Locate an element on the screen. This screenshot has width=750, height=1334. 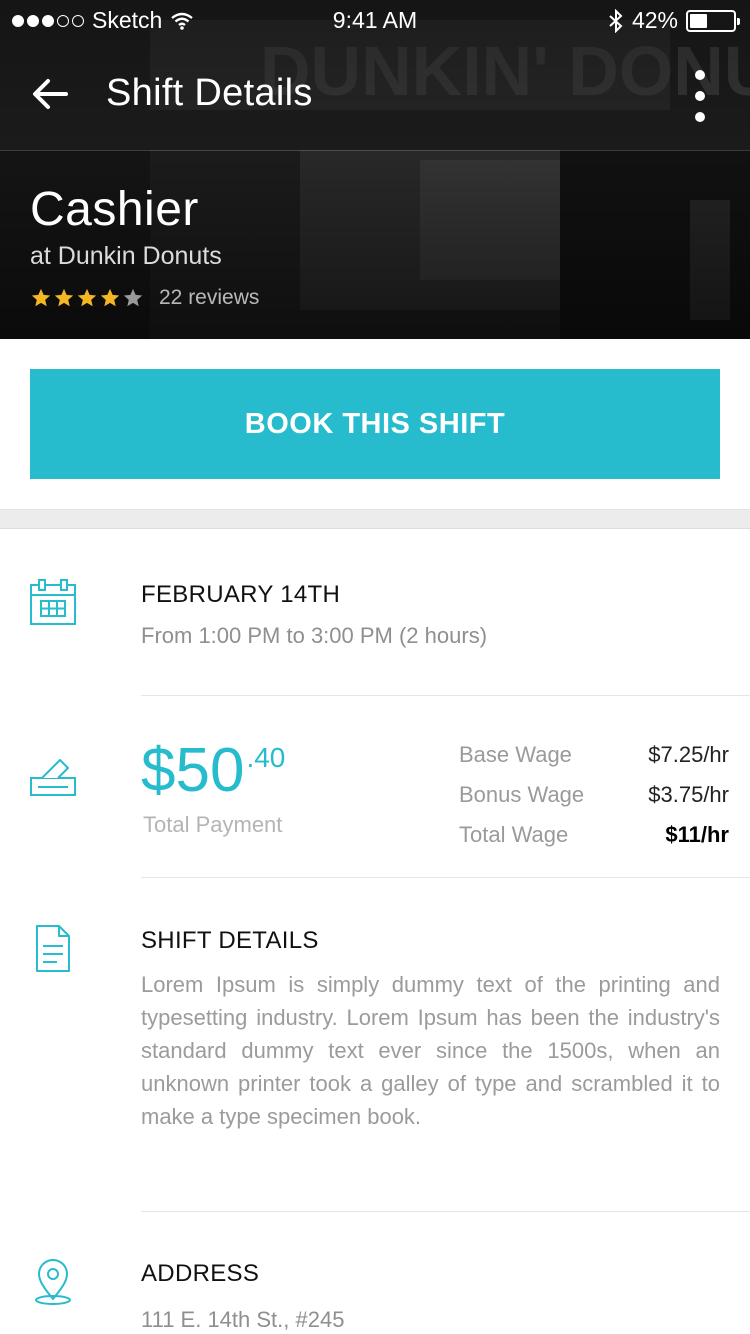
rating: 22 reviews is located at coordinates (144, 298).